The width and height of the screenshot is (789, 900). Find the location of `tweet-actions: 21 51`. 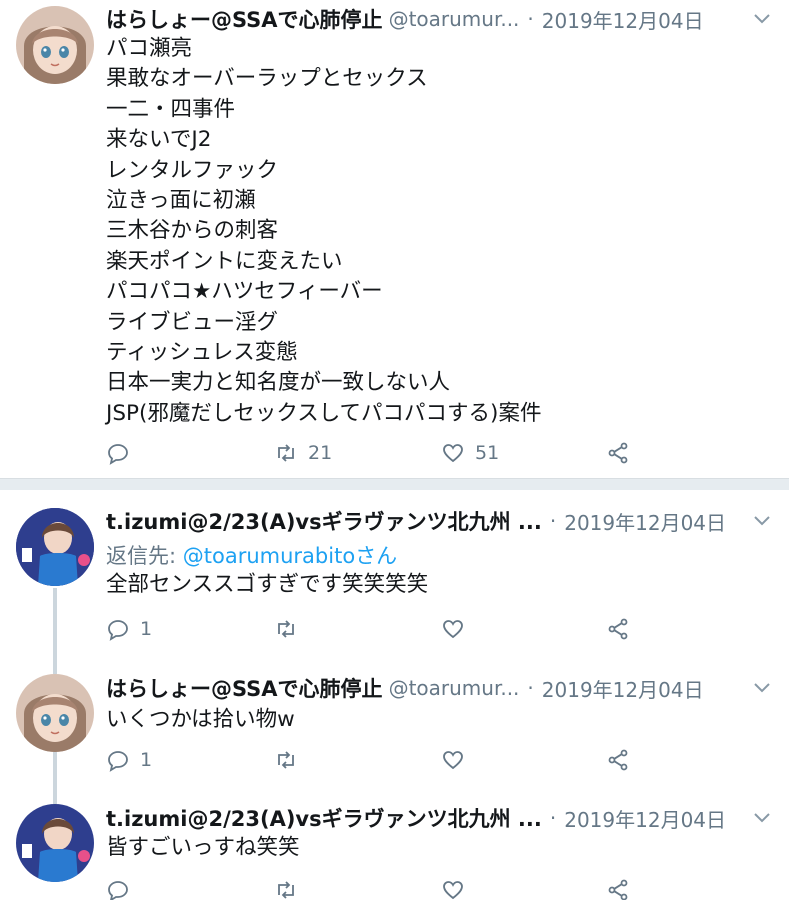

tweet-actions: 21 51 is located at coordinates (376, 453).